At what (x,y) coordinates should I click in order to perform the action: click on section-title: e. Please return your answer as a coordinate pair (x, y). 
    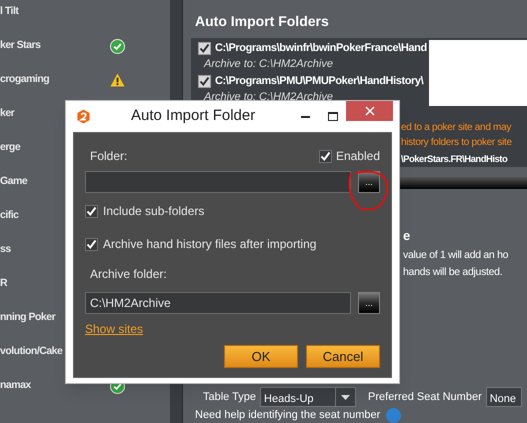
    Looking at the image, I should click on (407, 236).